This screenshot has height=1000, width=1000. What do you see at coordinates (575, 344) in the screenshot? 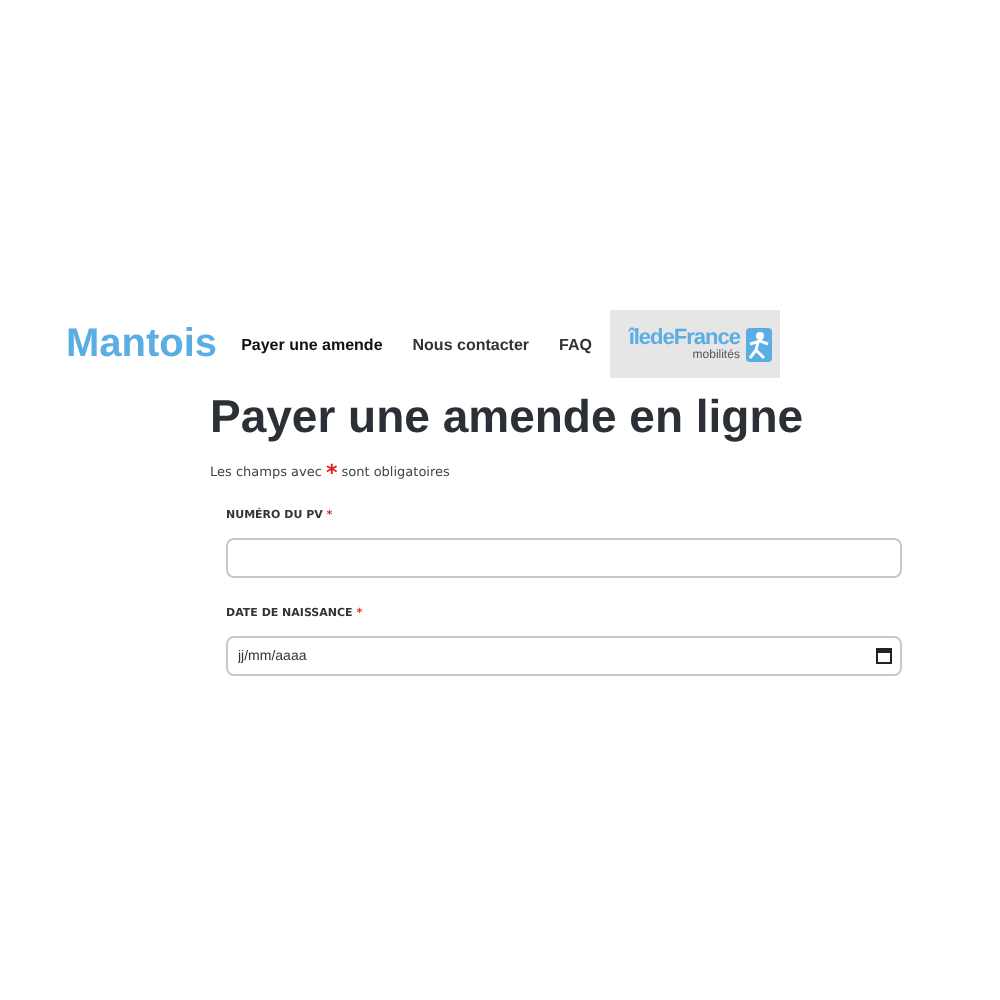
I see `nav-link: FAQ` at bounding box center [575, 344].